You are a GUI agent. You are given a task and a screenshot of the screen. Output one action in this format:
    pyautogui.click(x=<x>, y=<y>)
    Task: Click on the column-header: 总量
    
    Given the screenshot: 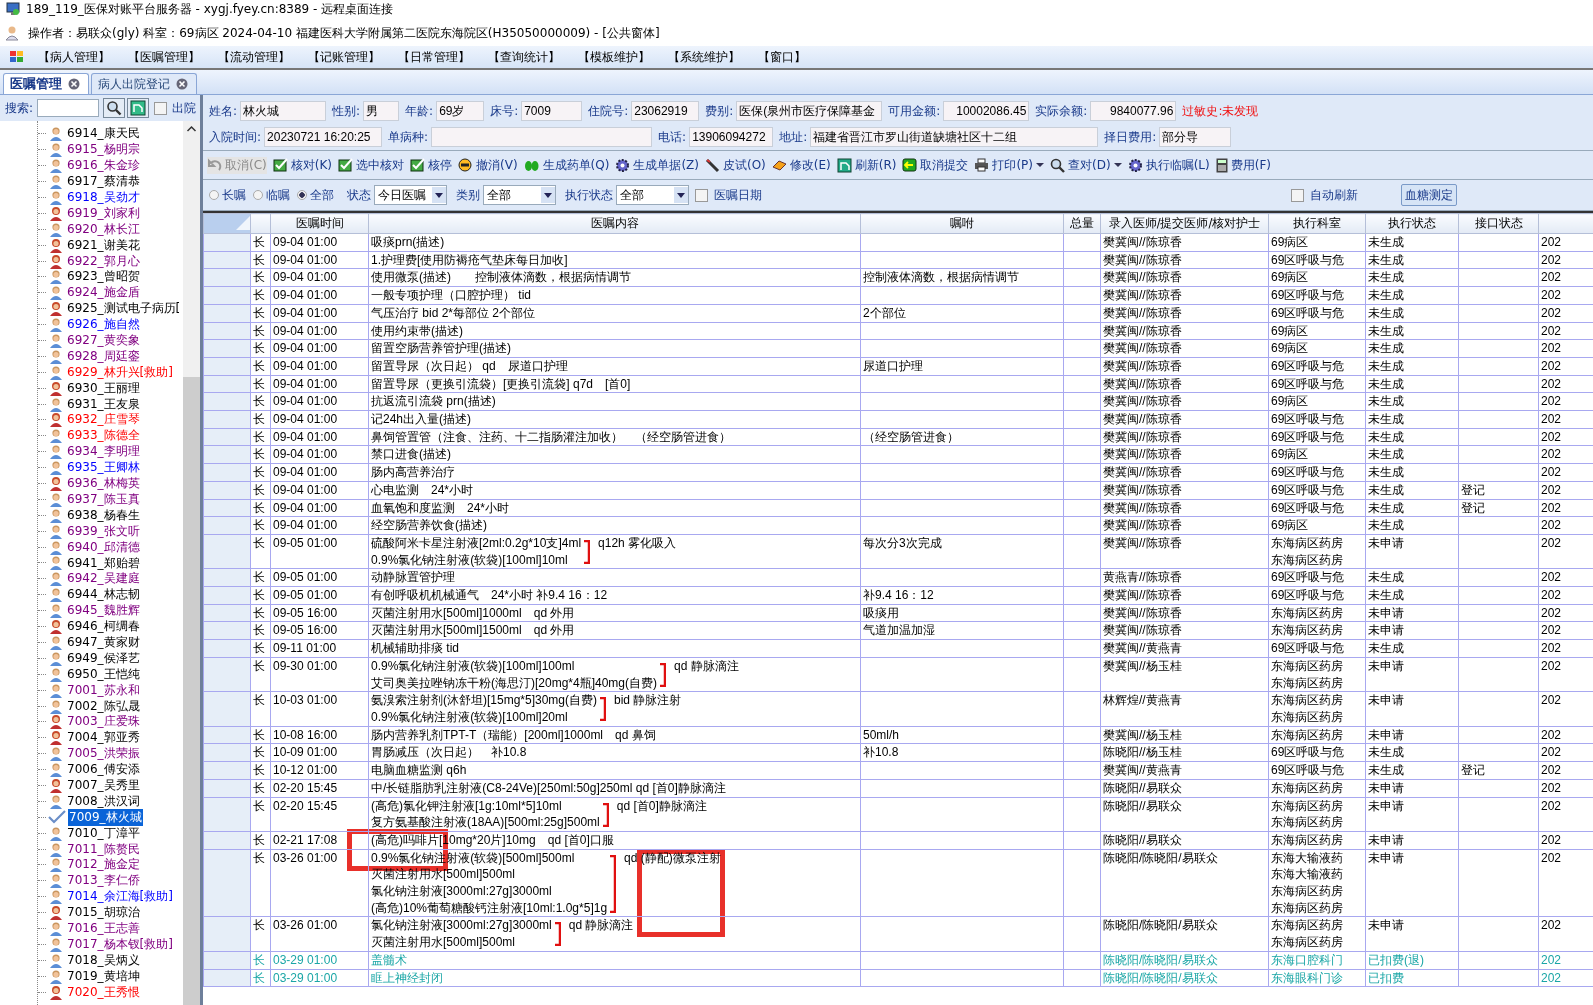 What is the action you would take?
    pyautogui.click(x=1082, y=223)
    